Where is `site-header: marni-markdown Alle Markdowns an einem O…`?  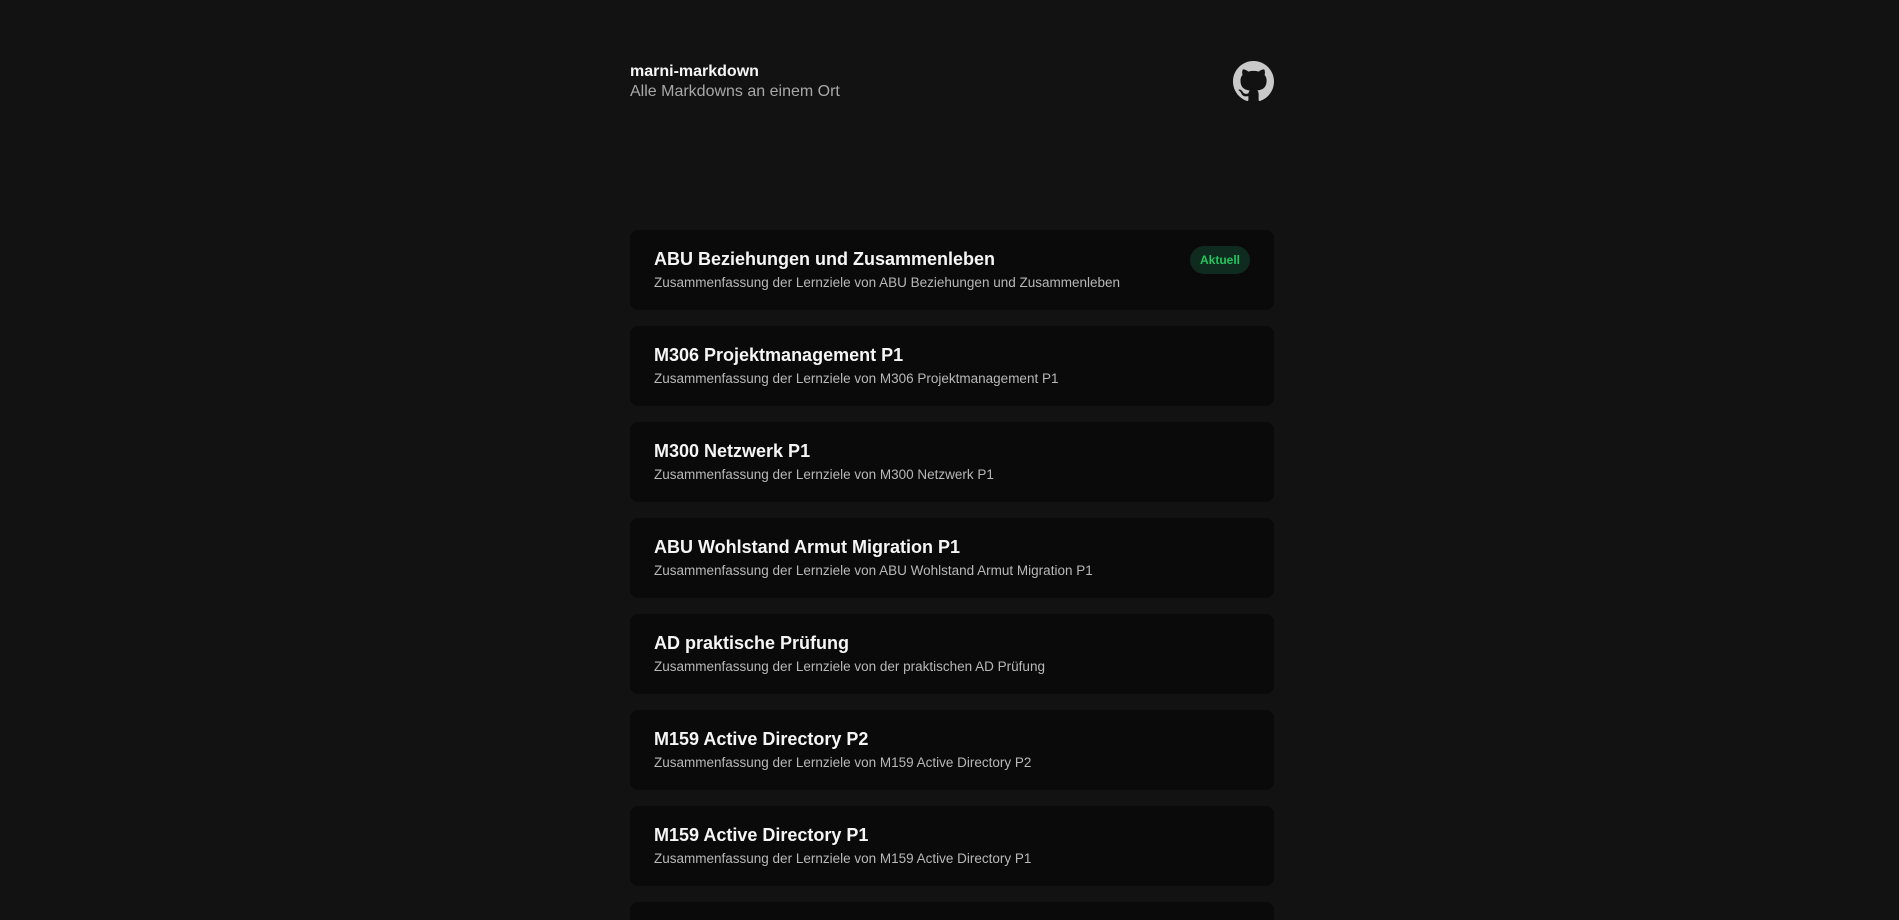
site-header: marni-markdown Alle Markdowns an einem O… is located at coordinates (952, 86).